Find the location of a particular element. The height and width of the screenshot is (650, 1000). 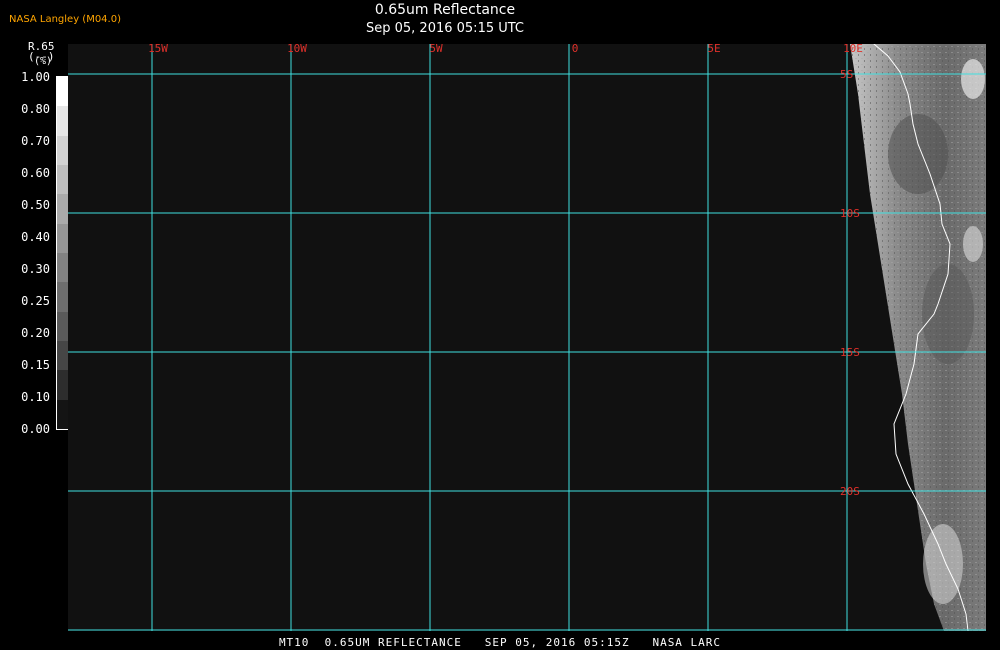

longitude-label: 10E is located at coordinates (853, 49).